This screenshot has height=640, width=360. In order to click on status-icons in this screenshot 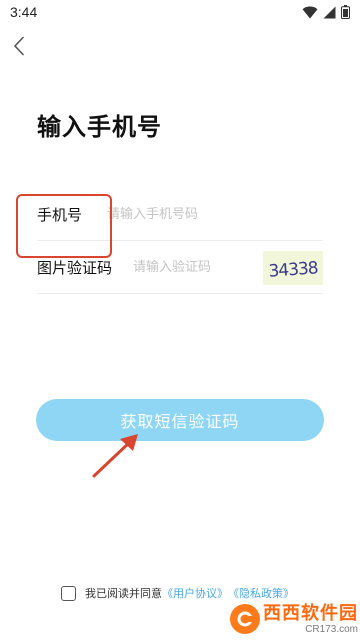, I will do `click(326, 12)`.